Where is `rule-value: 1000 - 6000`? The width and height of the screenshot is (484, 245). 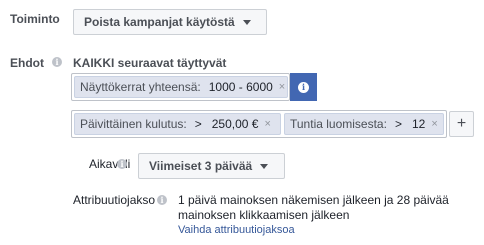 rule-value: 1000 - 6000 is located at coordinates (240, 87).